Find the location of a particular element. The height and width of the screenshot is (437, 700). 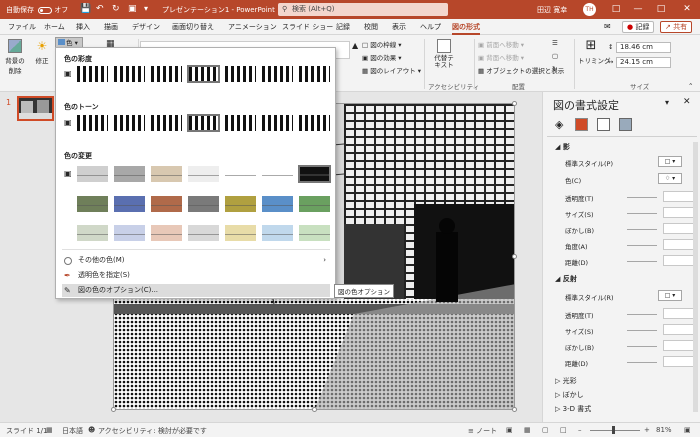

crop-button: ⊞ トリミング is located at coordinates (594, 52).